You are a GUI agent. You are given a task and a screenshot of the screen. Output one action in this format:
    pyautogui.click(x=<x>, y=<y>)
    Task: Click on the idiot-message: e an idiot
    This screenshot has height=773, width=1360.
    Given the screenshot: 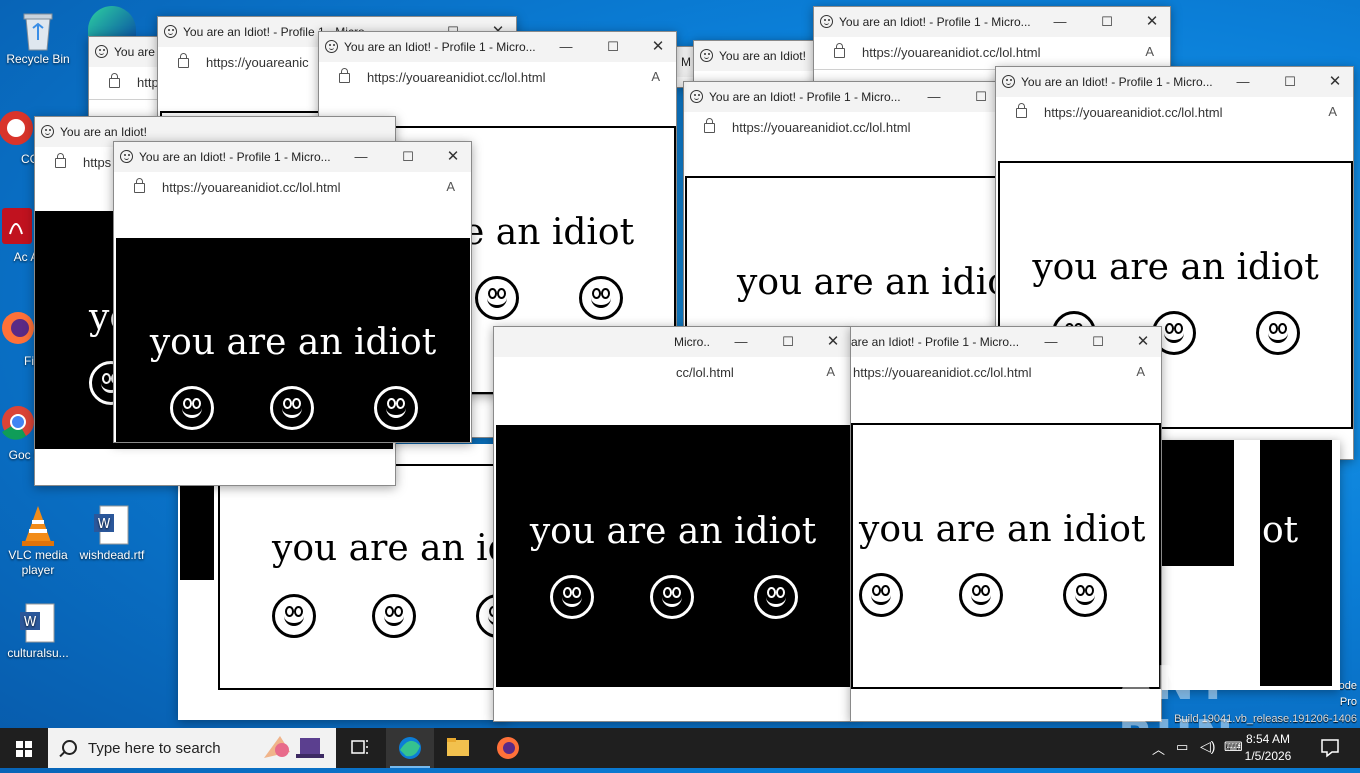 What is the action you would take?
    pyautogui.click(x=549, y=232)
    